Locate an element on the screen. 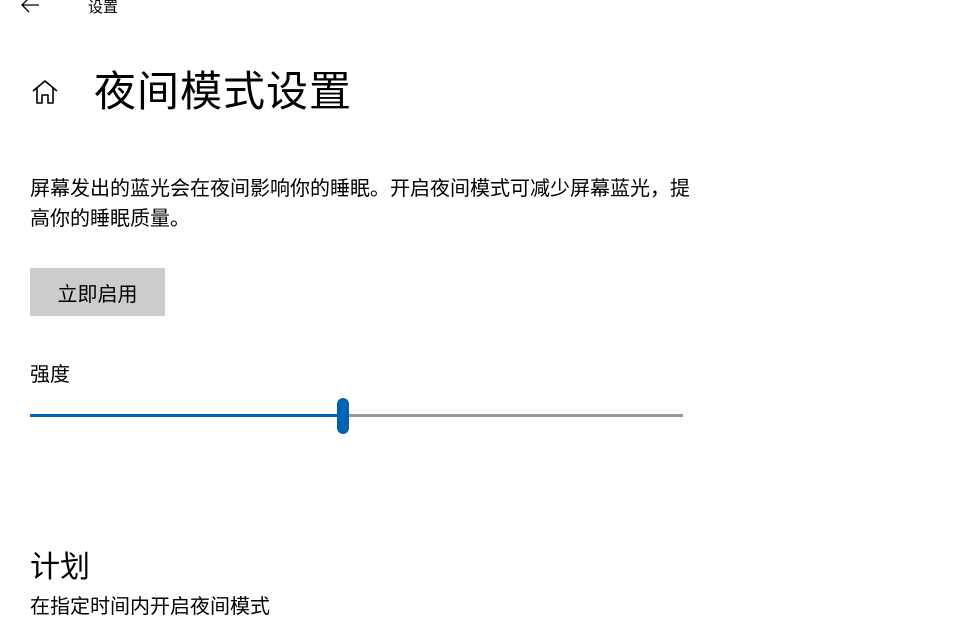 The image size is (963, 622). title-bar: 设置 is located at coordinates (481, 11).